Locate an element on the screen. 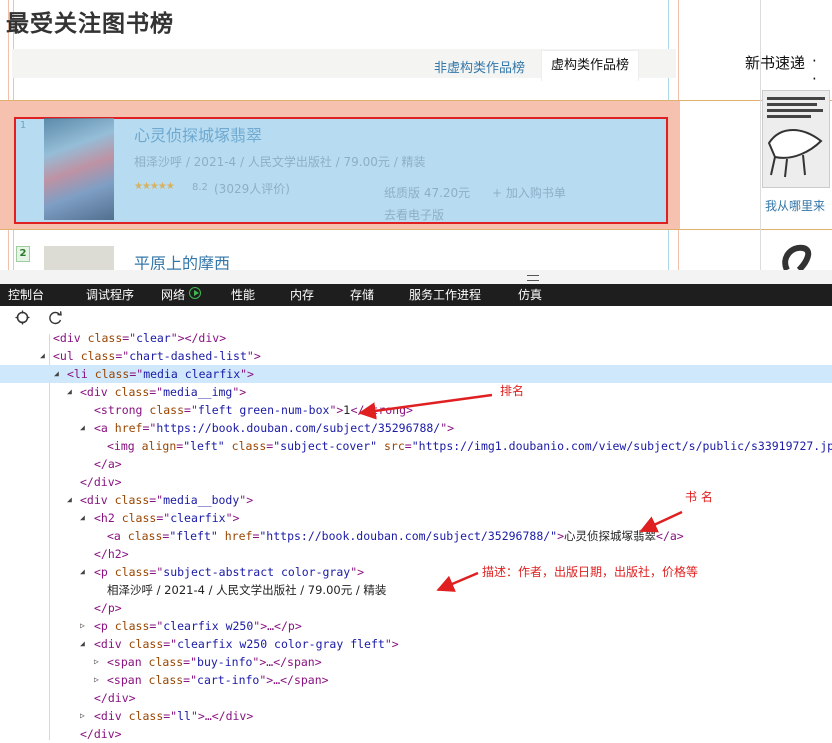 Image resolution: width=832 pixels, height=743 pixels. tab-performance: 性能 is located at coordinates (243, 295).